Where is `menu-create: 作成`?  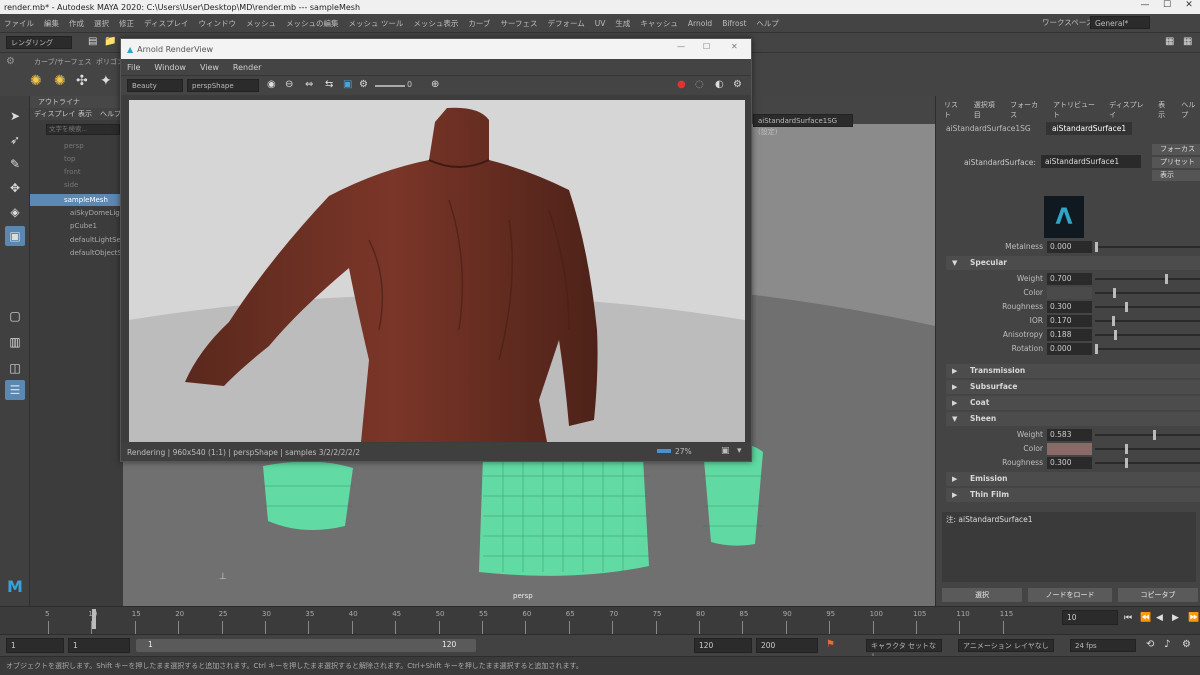 menu-create: 作成 is located at coordinates (76, 23).